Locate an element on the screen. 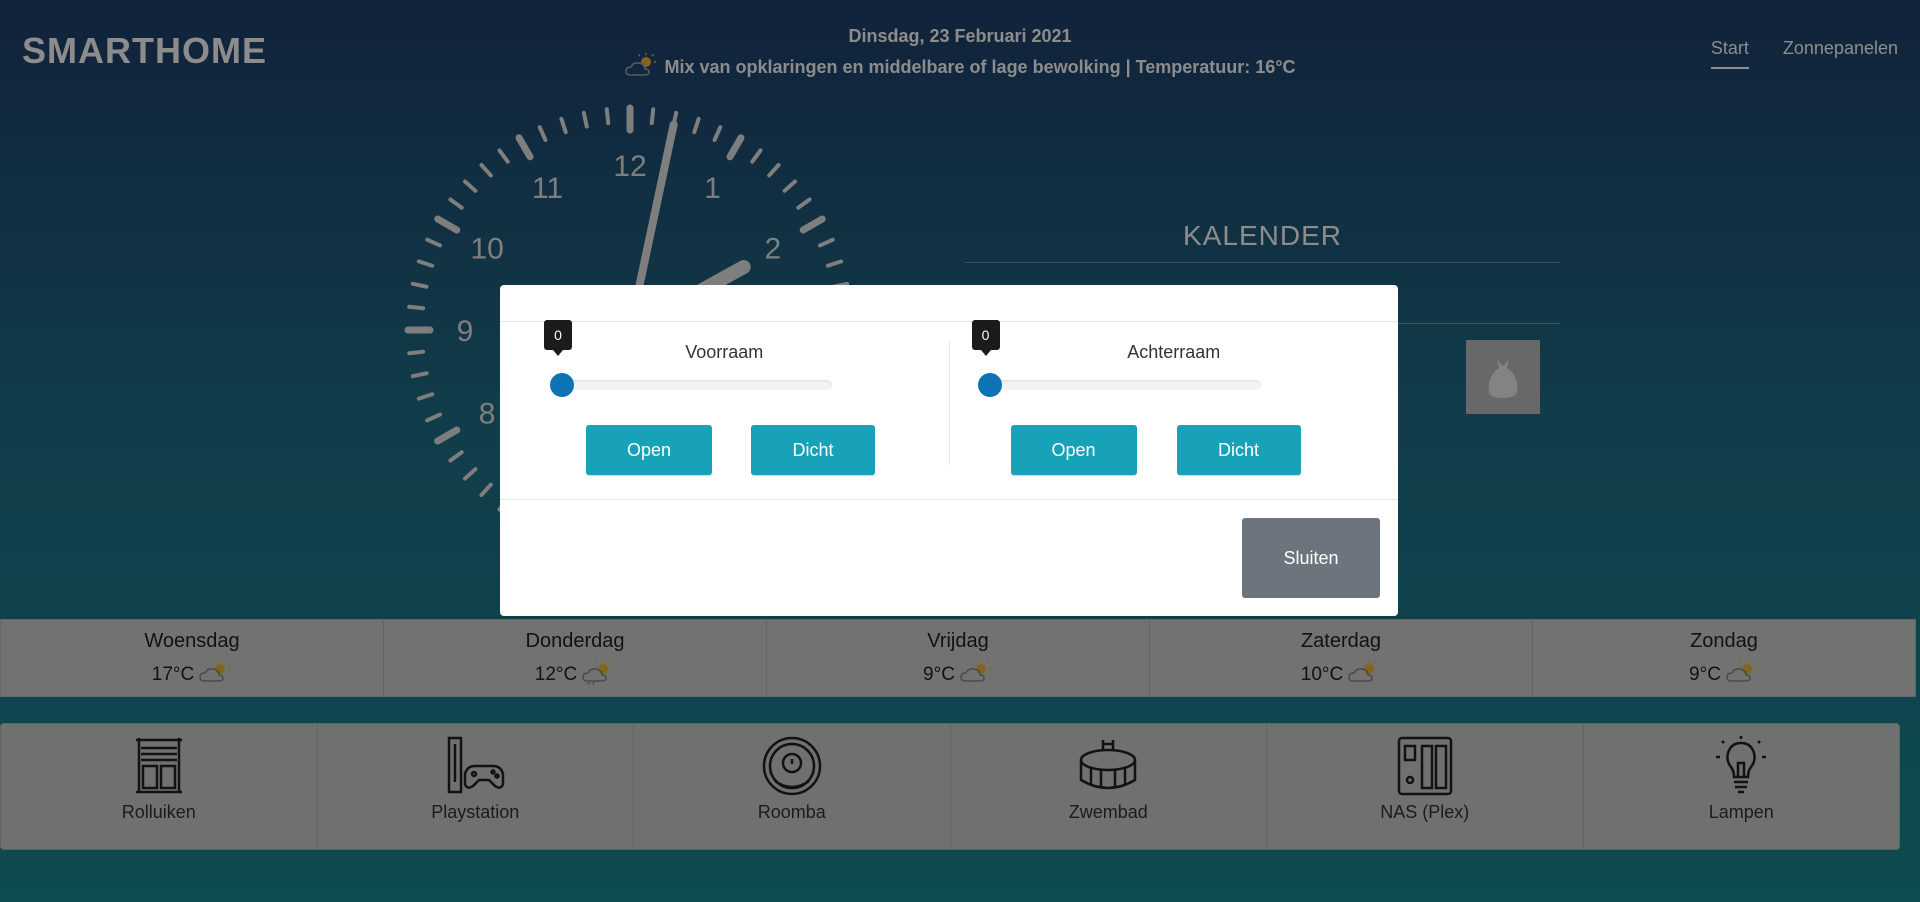 This screenshot has height=902, width=1920. modal-footer-divider is located at coordinates (949, 499).